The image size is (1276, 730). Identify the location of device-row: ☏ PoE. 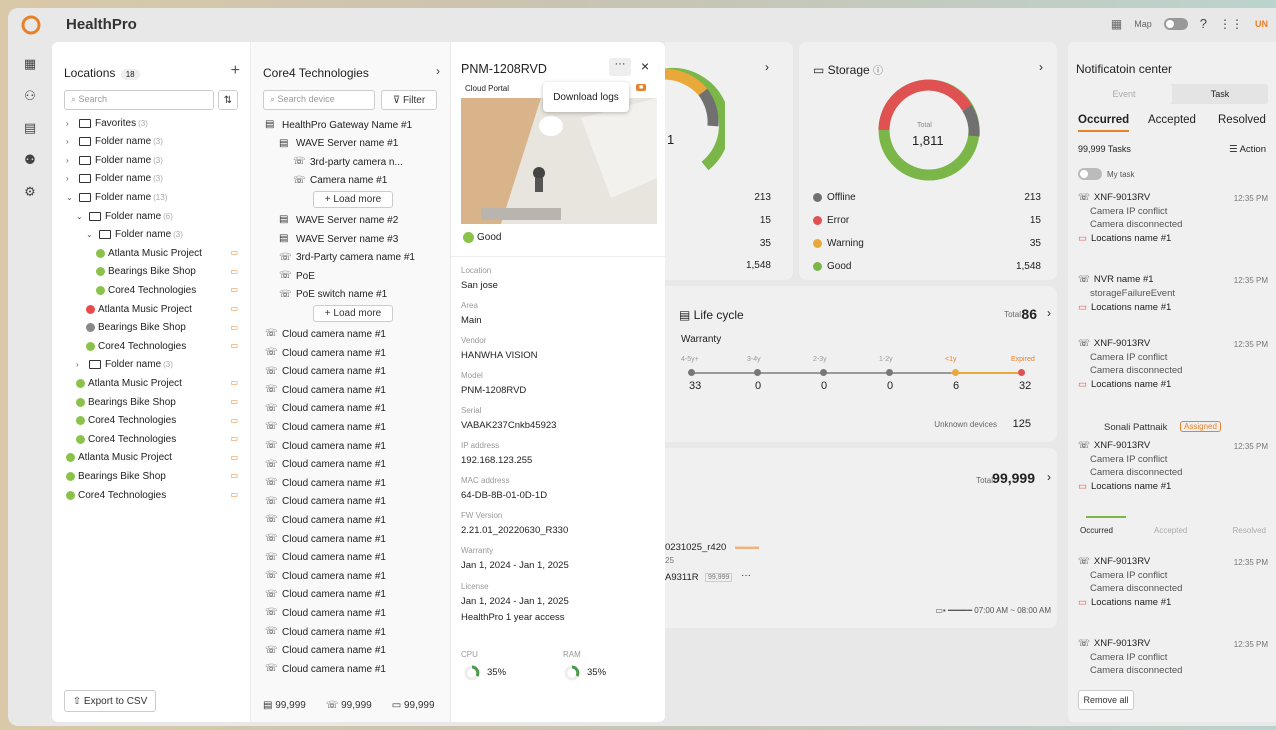
(297, 276).